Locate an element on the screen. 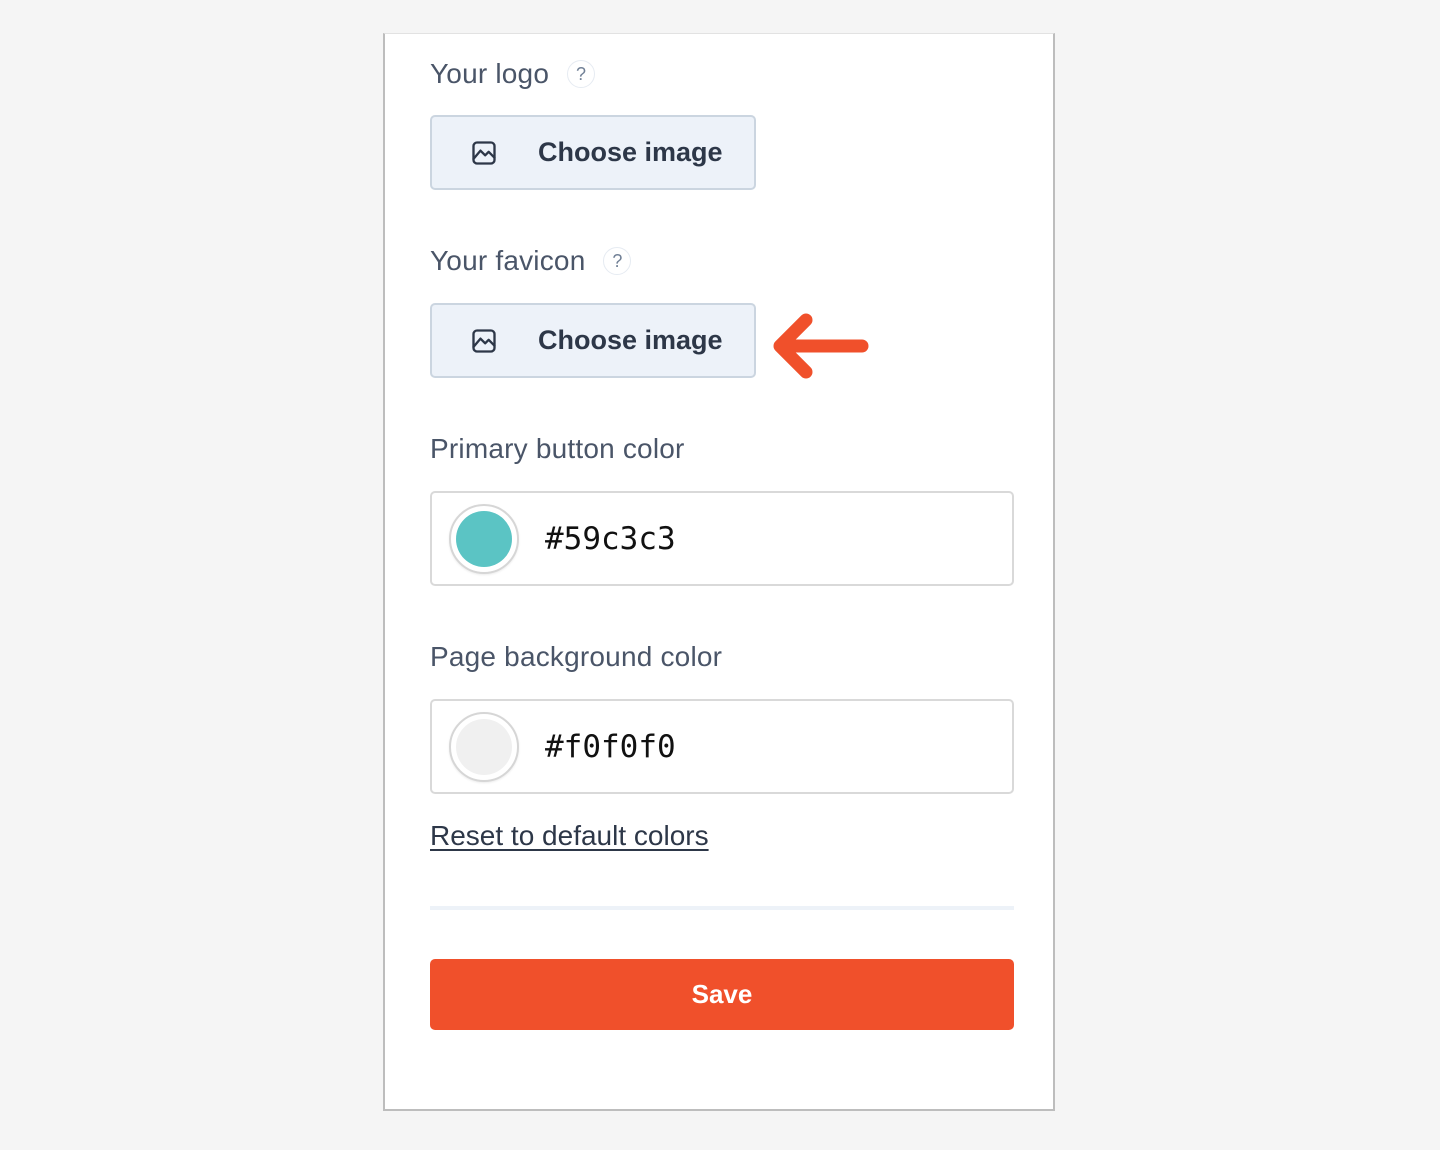 This screenshot has width=1440, height=1150. favicon-help-icon: ? is located at coordinates (617, 261).